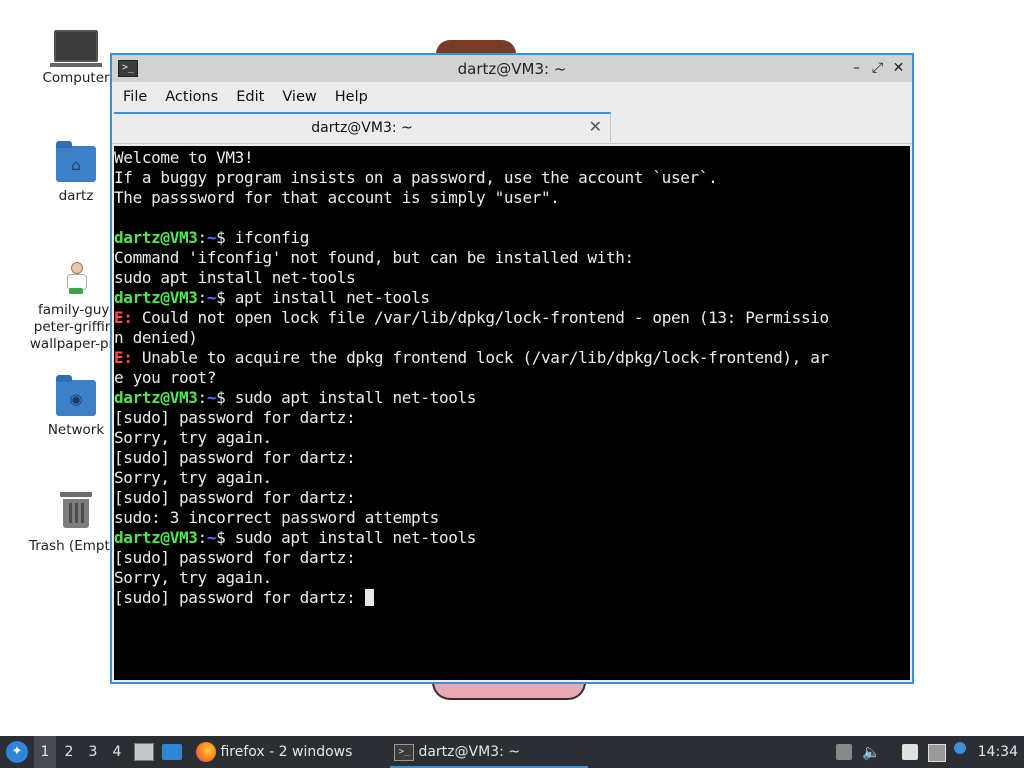 The height and width of the screenshot is (768, 1024). I want to click on terminal-icon: >_, so click(404, 752).